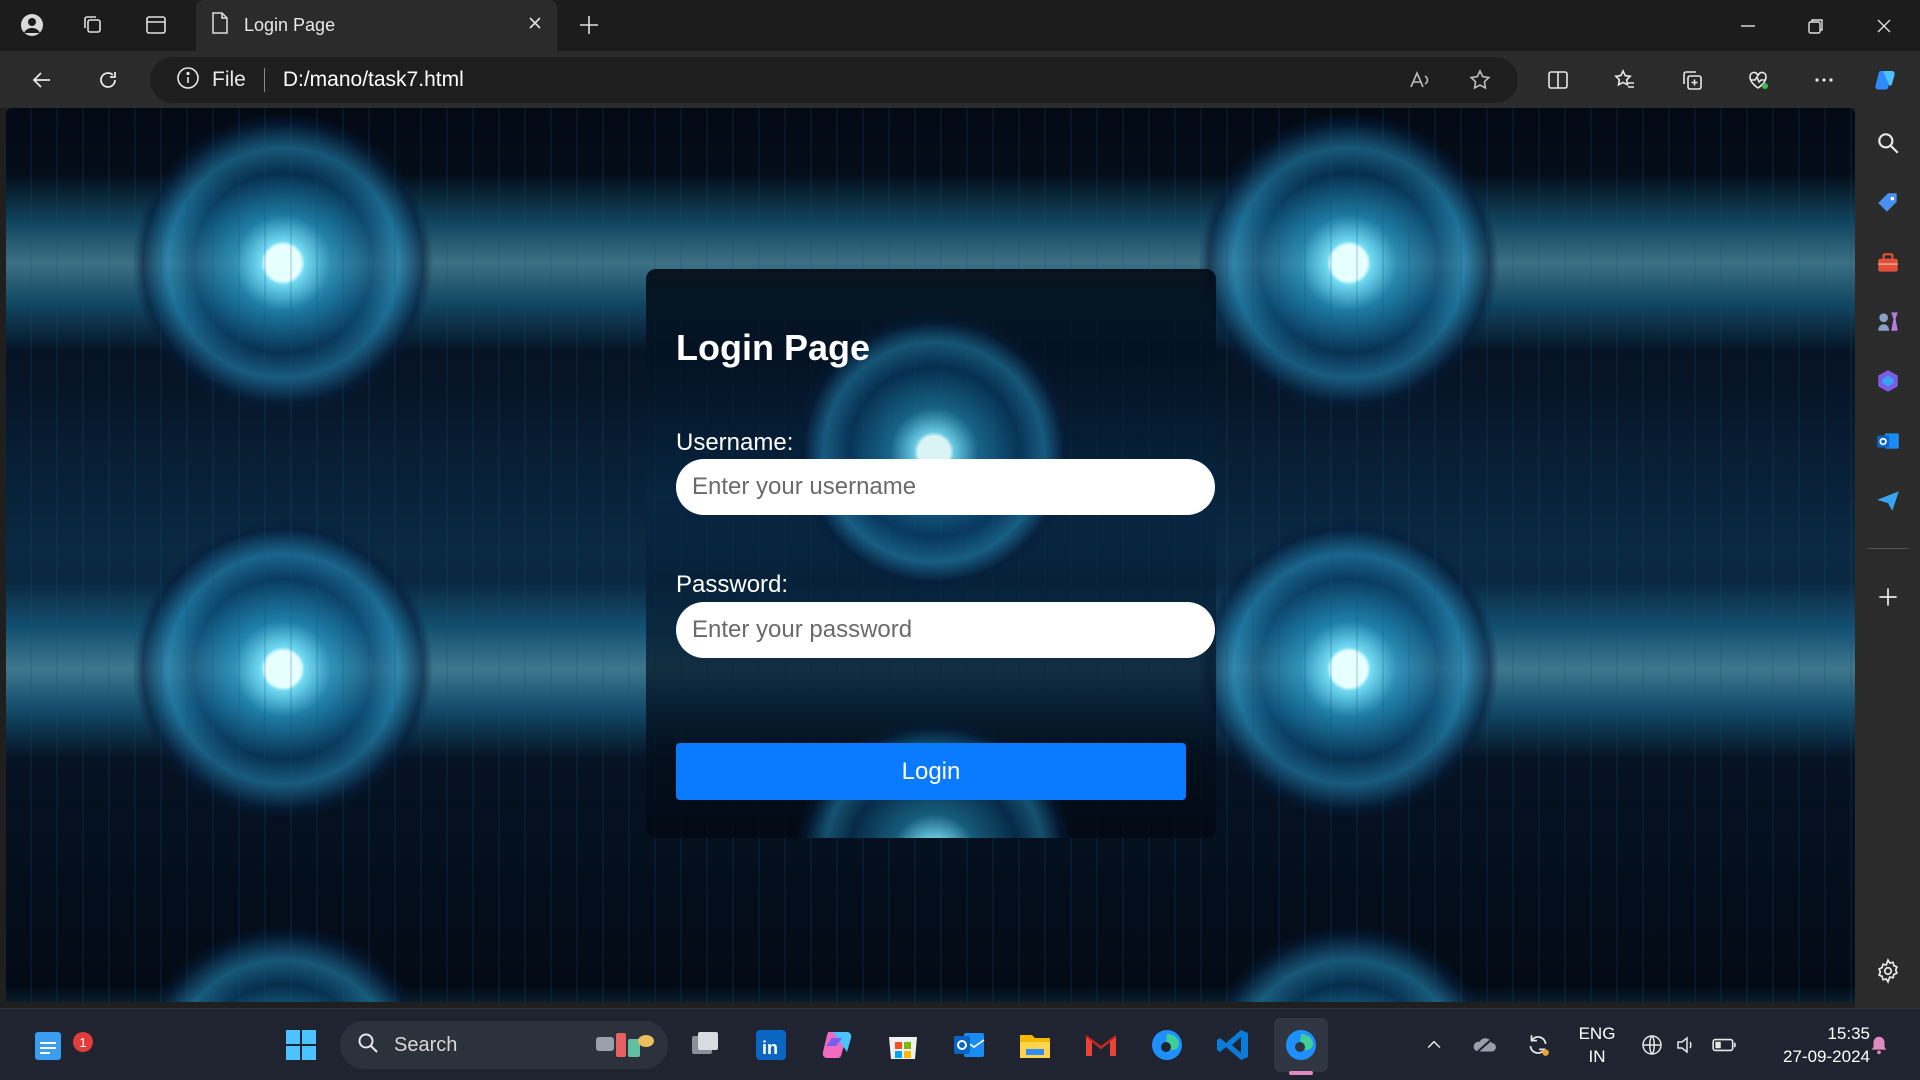 The width and height of the screenshot is (1920, 1080). I want to click on battery-icon, so click(1724, 1045).